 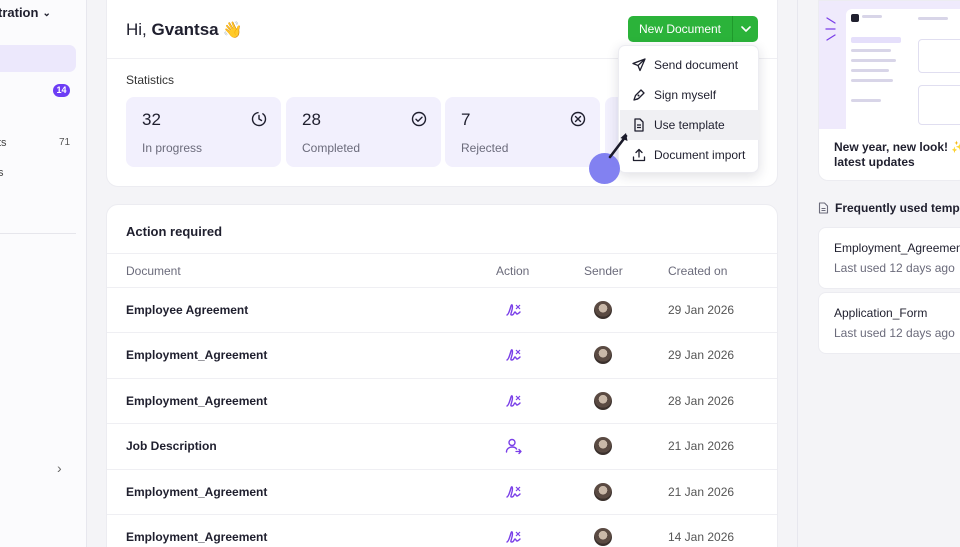 I want to click on chevron-right-icon: ›, so click(x=59, y=468).